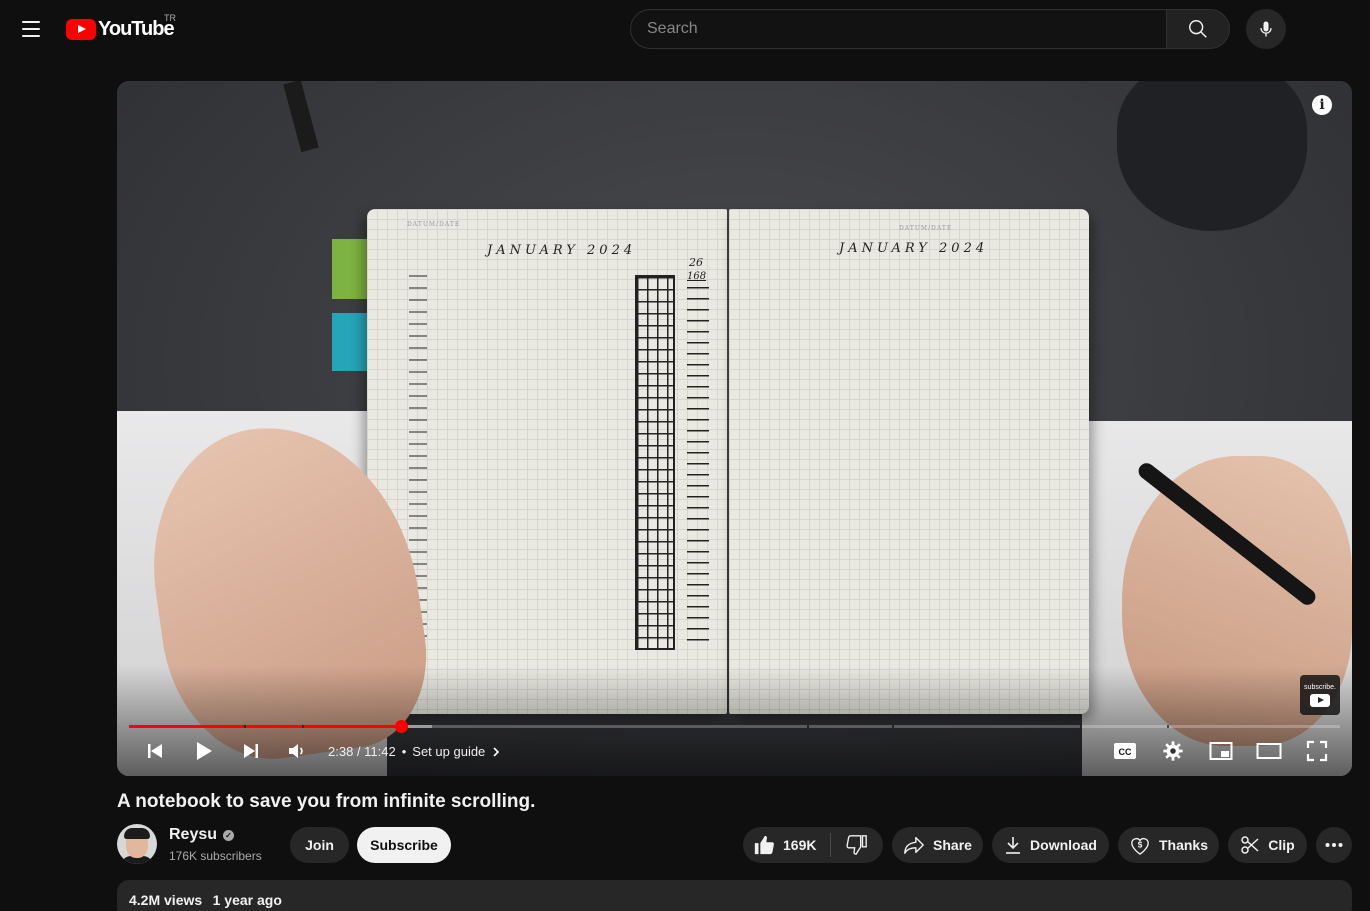 This screenshot has width=1370, height=911. I want to click on tally-lines, so click(698, 467).